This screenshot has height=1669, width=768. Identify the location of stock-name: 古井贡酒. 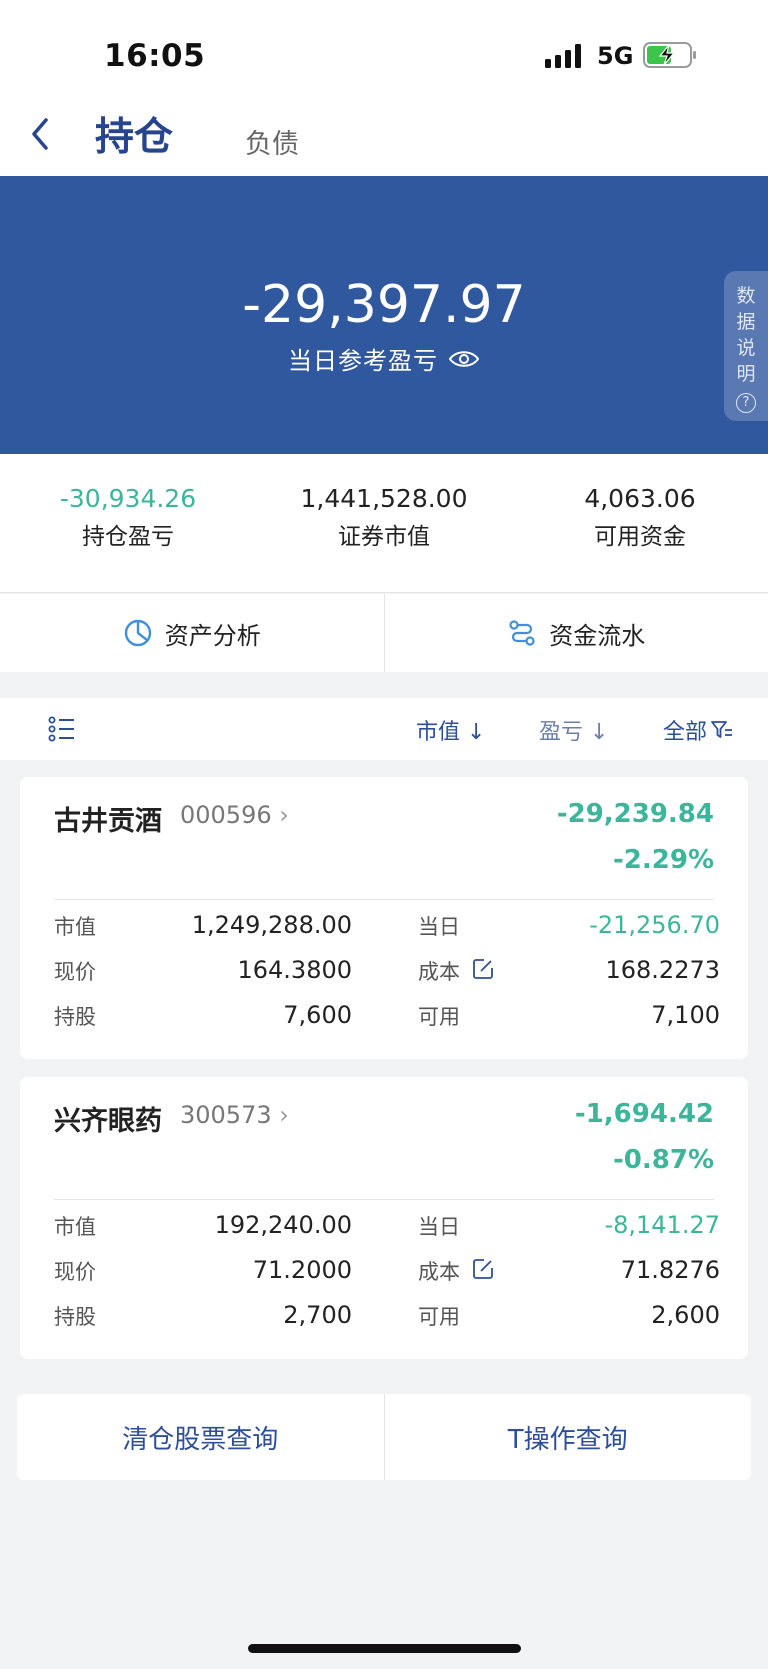
(108, 818).